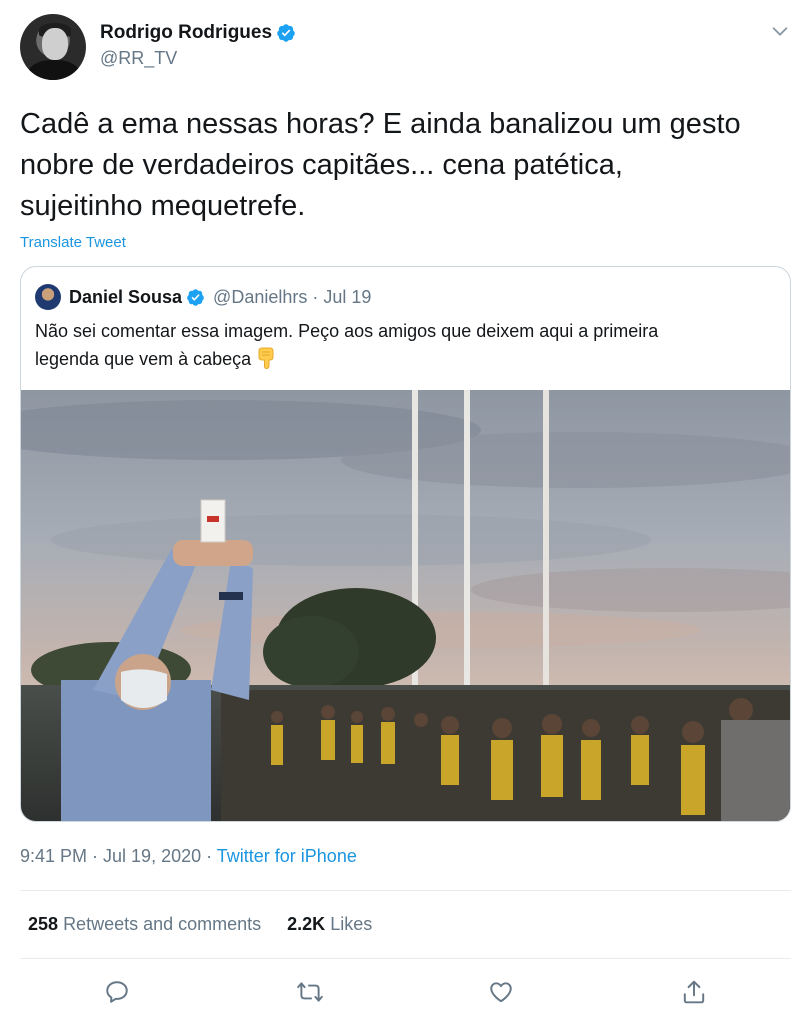  I want to click on reply-button, so click(117, 992).